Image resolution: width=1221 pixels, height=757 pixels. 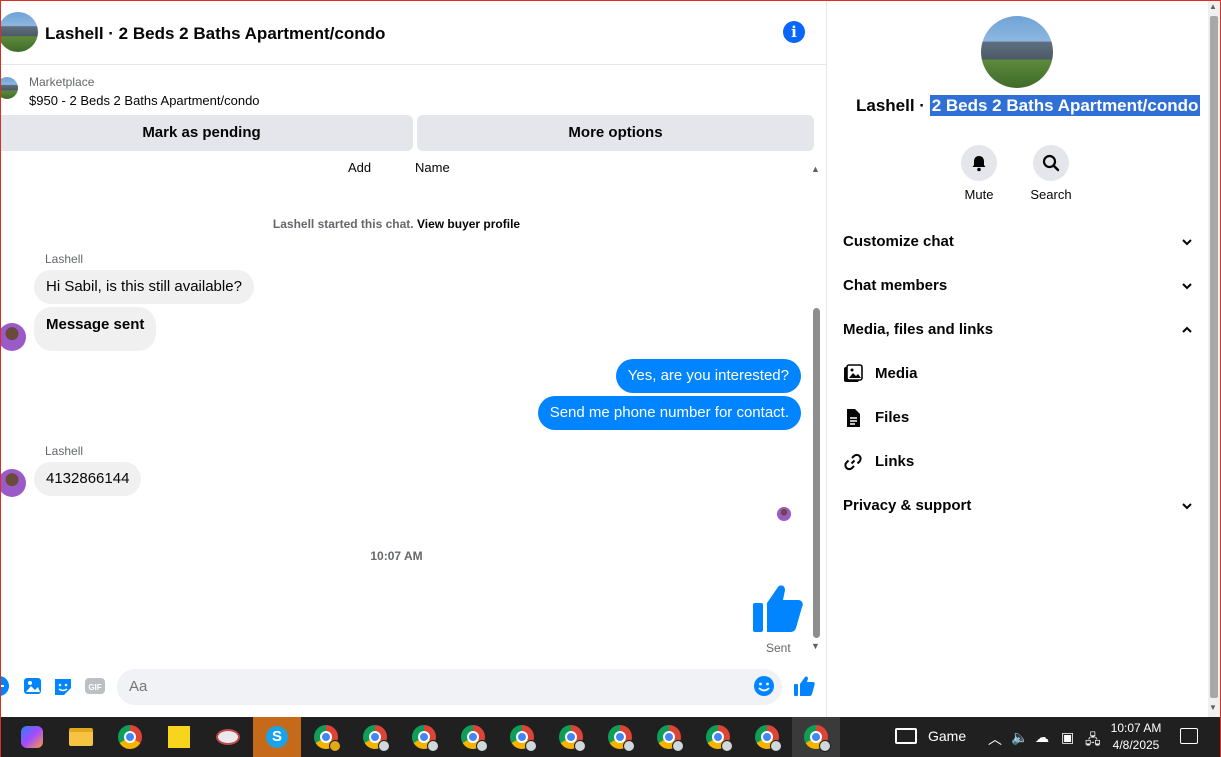 What do you see at coordinates (343, 224) in the screenshot?
I see `system-text: Lashell started this chat.` at bounding box center [343, 224].